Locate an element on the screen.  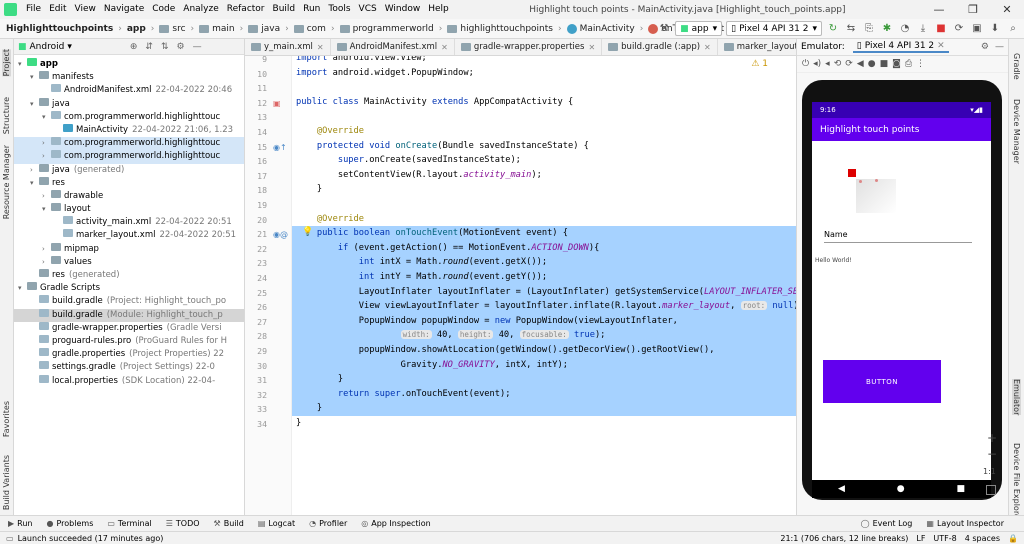
resource-manager-tool-tab: Resource Manager is located at coordinates (6, 182).